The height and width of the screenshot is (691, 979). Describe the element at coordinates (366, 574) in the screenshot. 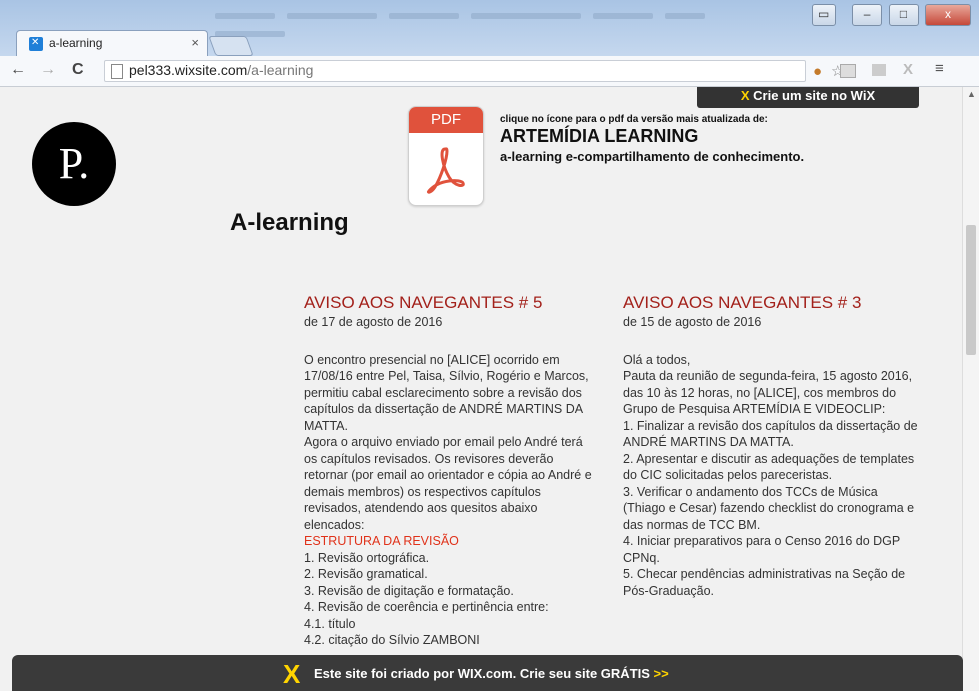

I see `post-list-item: 2. Revisão gramatical.` at that location.